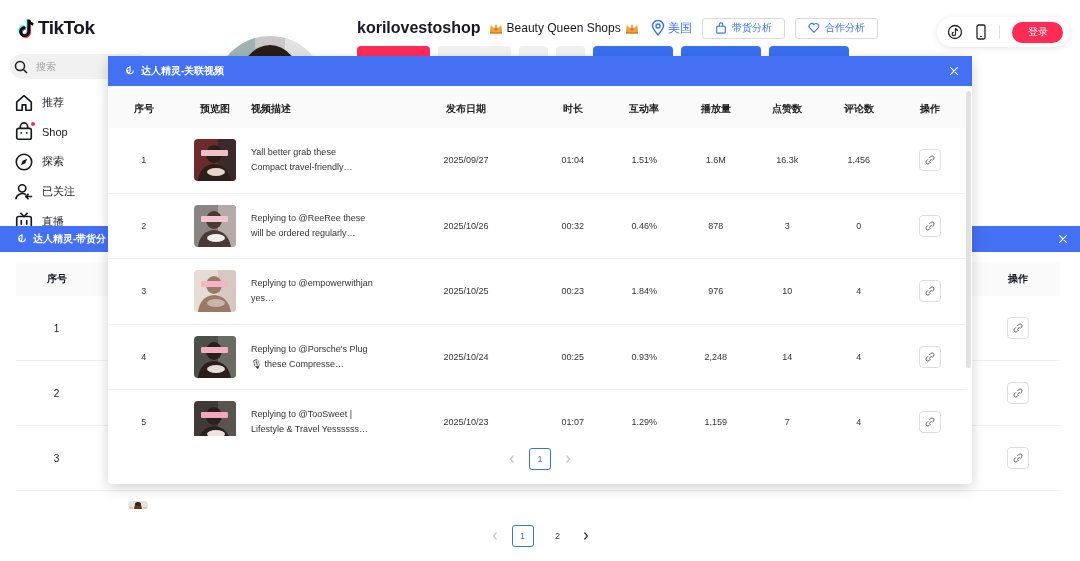  What do you see at coordinates (644, 109) in the screenshot?
I see `column-header: 互动率` at bounding box center [644, 109].